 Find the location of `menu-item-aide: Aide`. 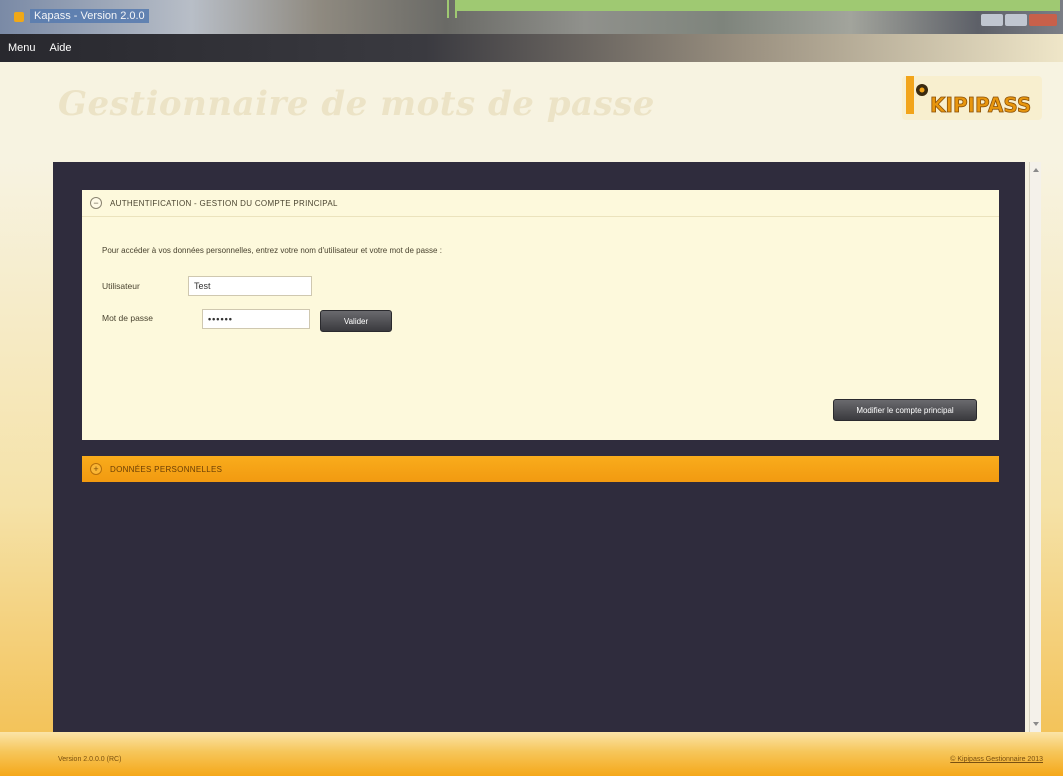

menu-item-aide: Aide is located at coordinates (61, 48).